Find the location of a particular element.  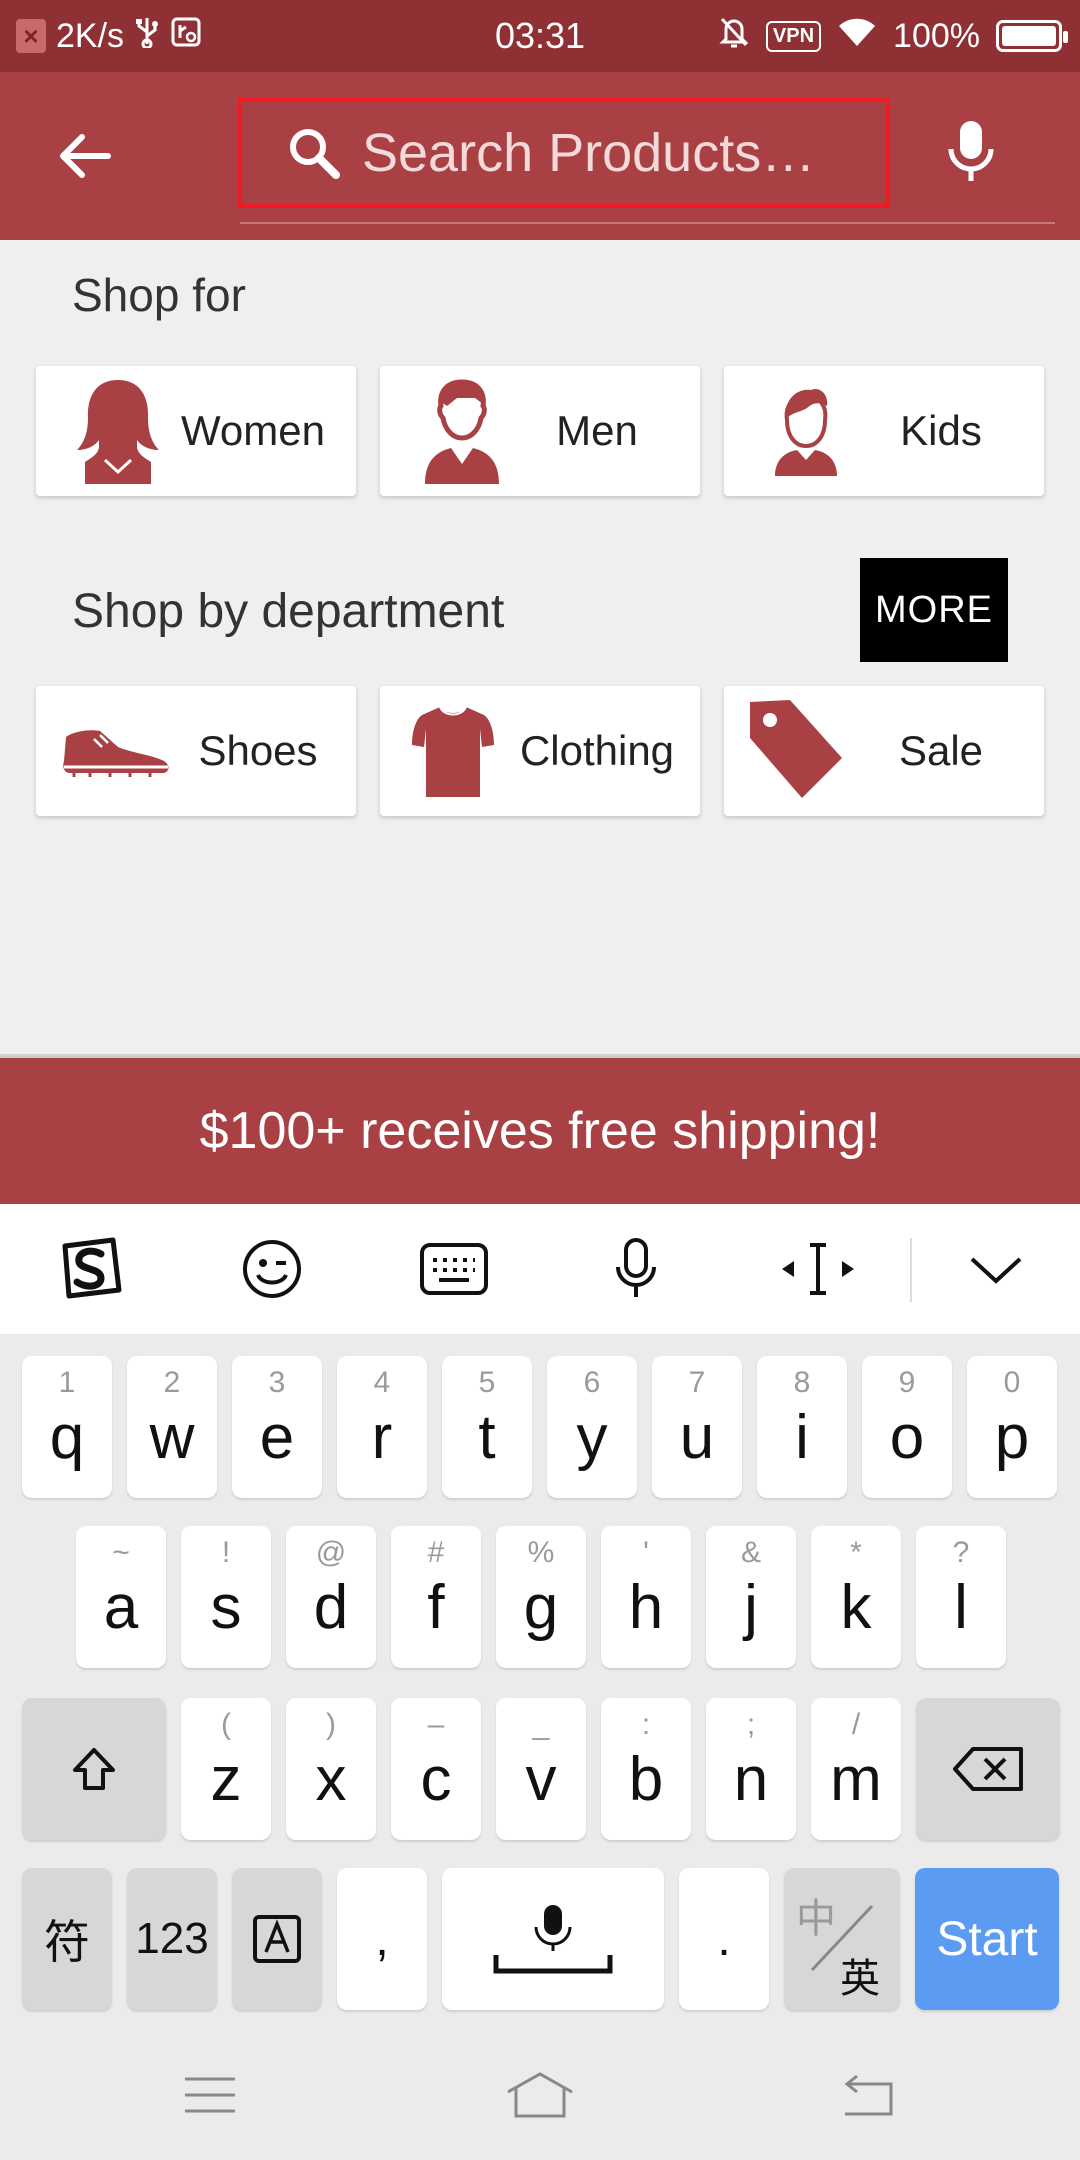

key-p: 0p is located at coordinates (1012, 1427).